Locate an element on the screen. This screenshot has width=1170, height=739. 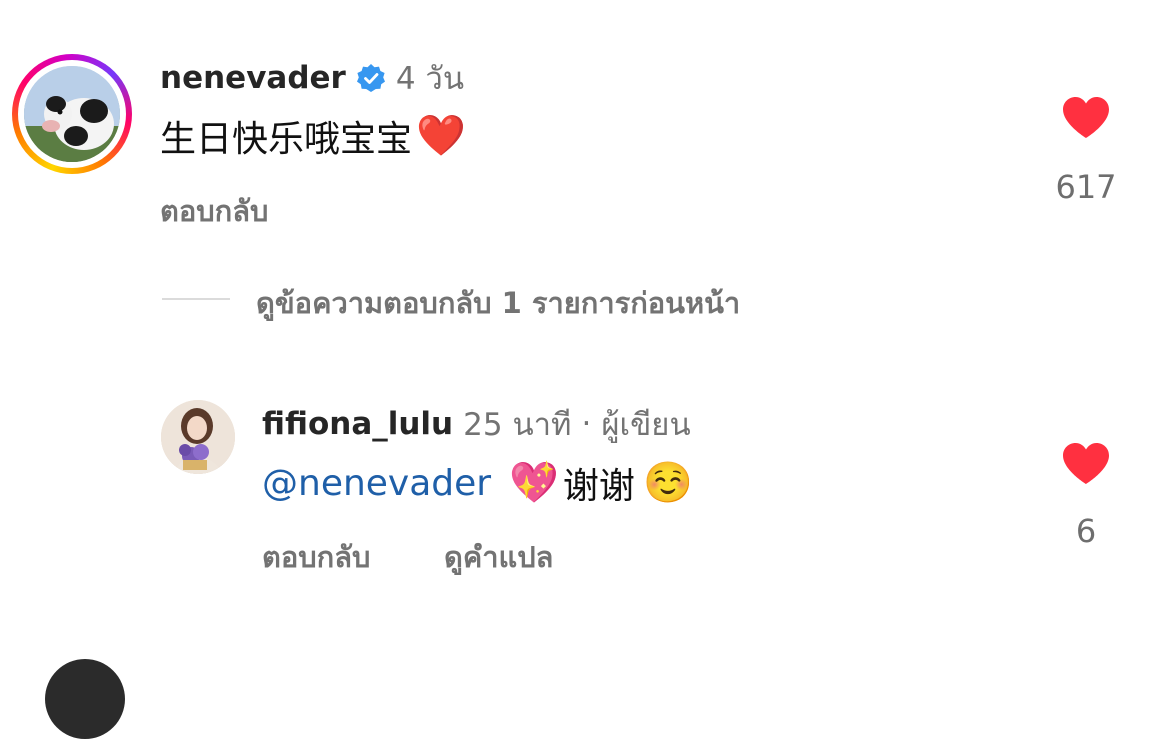
profile-photo is located at coordinates (198, 437).